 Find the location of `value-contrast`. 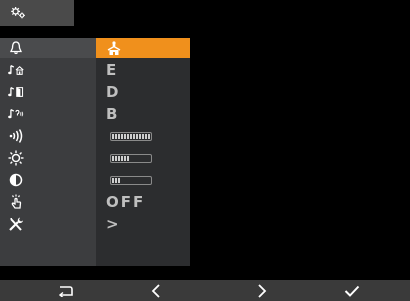

value-contrast is located at coordinates (143, 180).